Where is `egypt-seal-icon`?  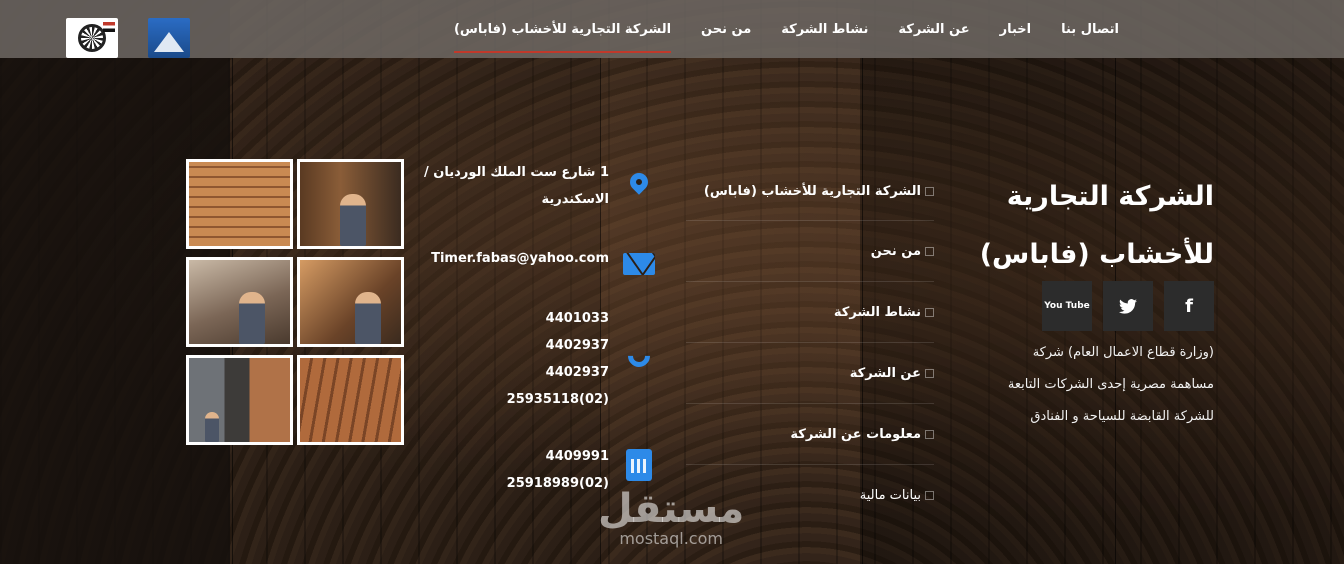 egypt-seal-icon is located at coordinates (92, 38).